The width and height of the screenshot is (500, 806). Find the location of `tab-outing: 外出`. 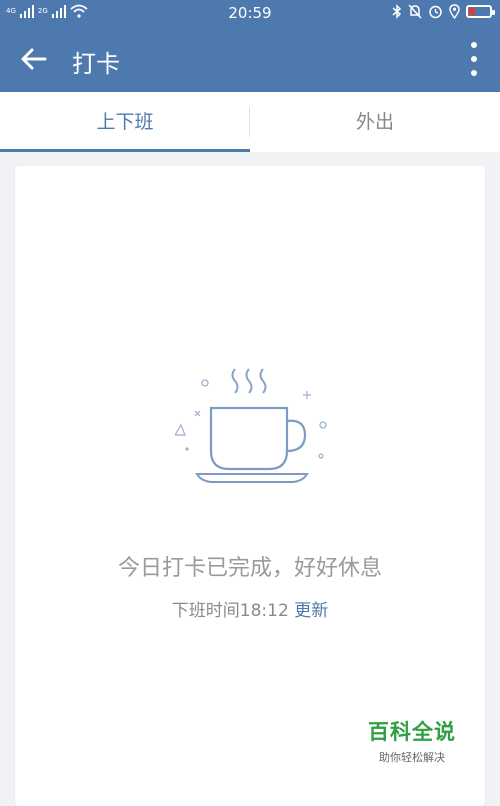

tab-outing: 外出 is located at coordinates (375, 122).